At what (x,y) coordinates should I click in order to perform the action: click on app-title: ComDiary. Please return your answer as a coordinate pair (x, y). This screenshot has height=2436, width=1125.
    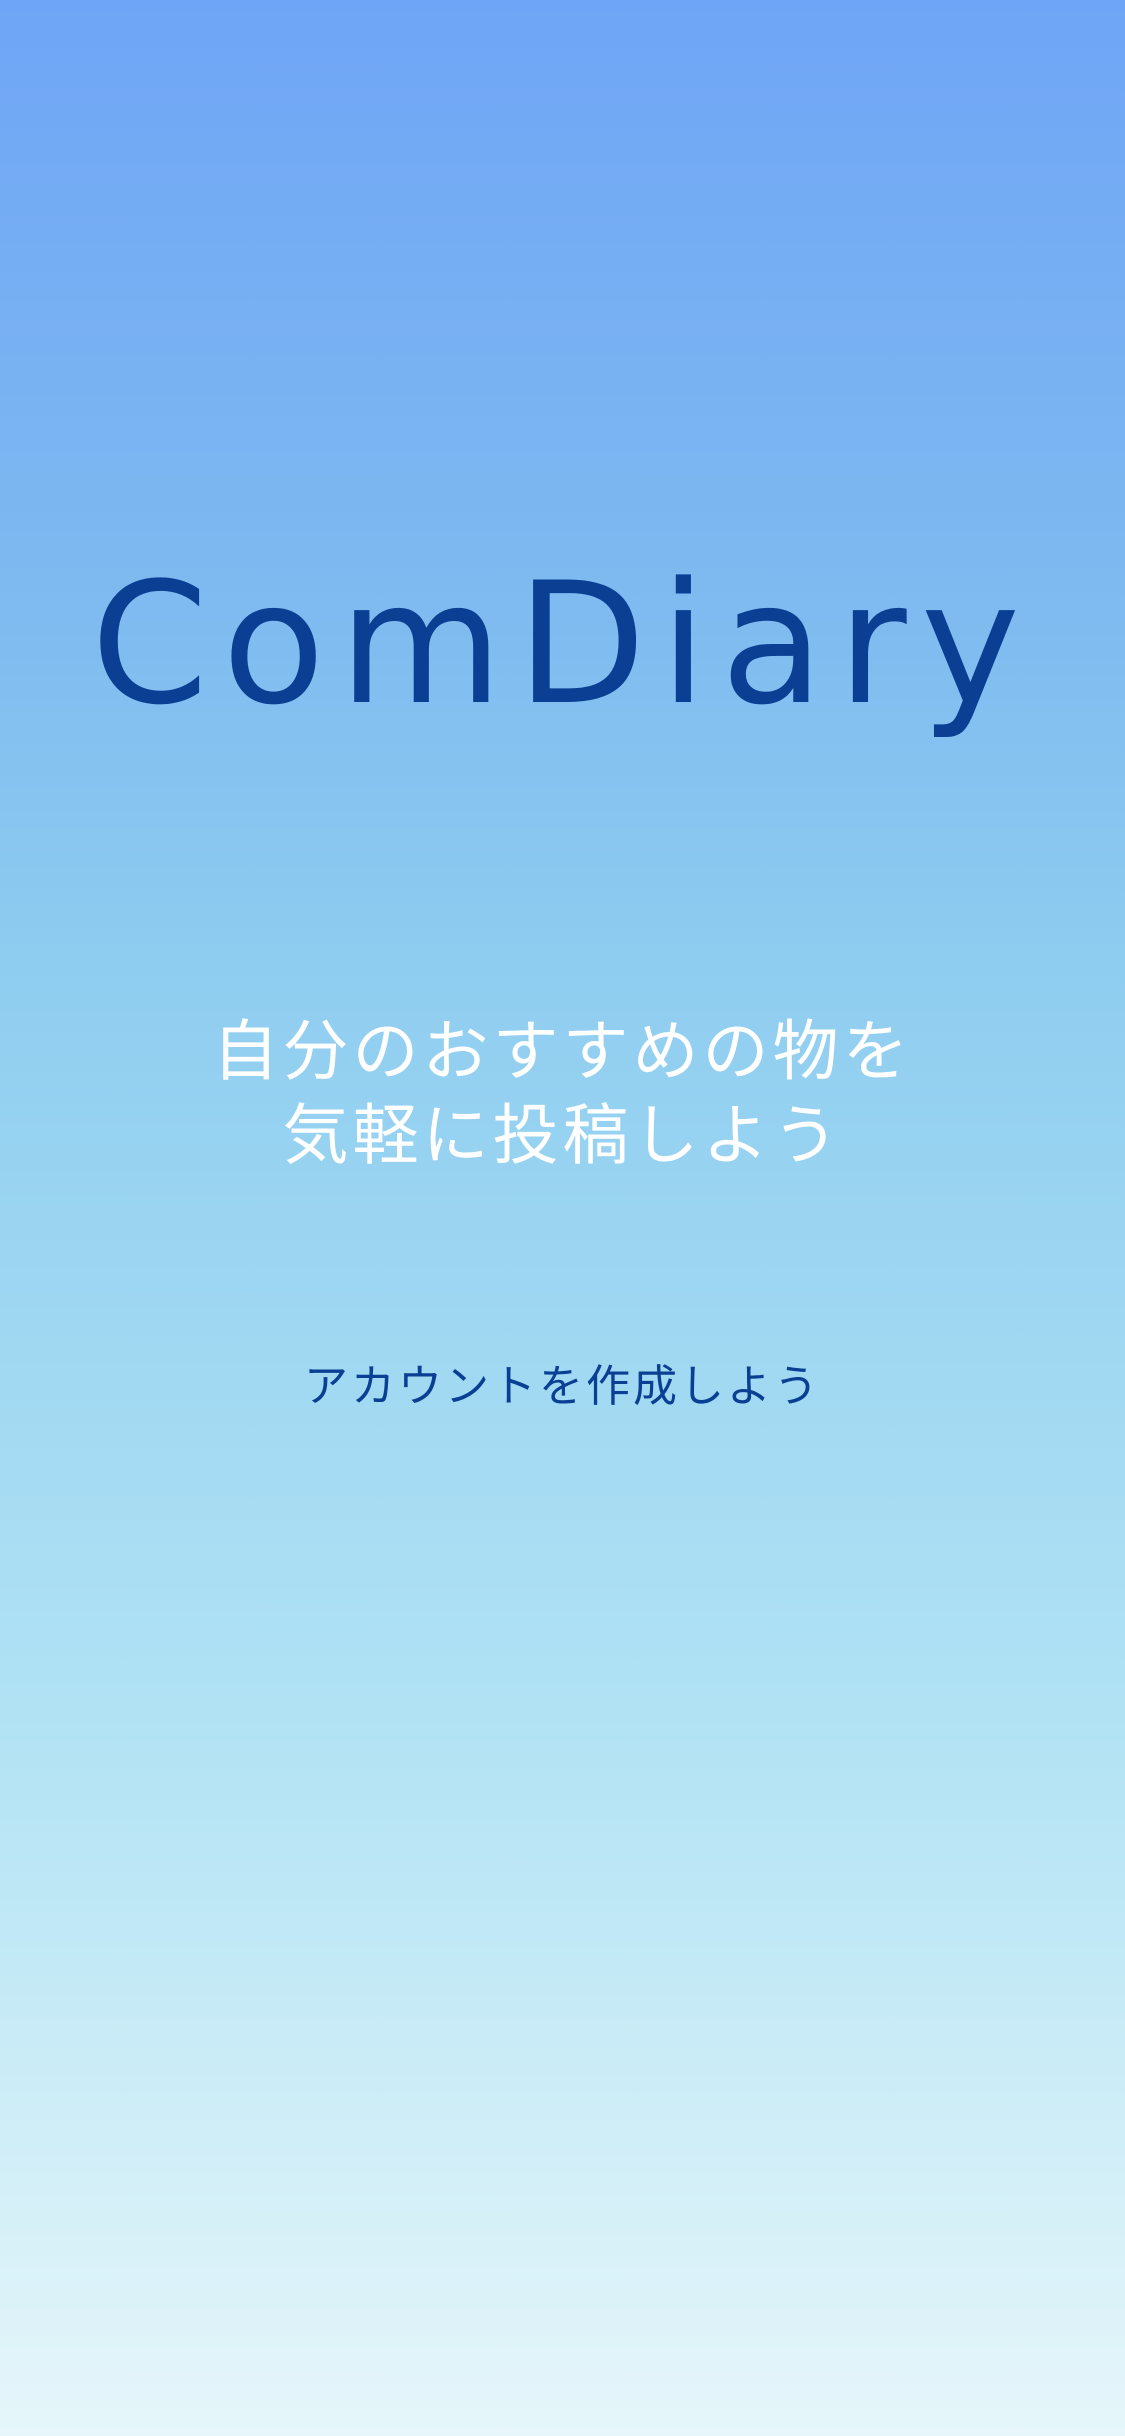
    Looking at the image, I should click on (562, 644).